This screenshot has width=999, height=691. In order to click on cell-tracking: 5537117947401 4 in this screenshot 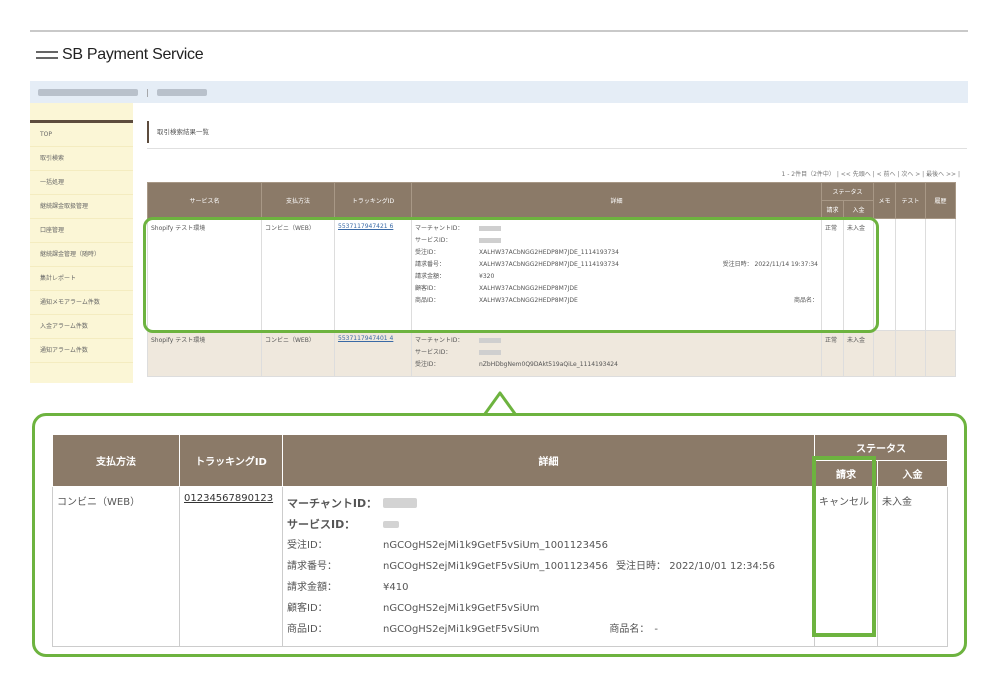, I will do `click(373, 353)`.